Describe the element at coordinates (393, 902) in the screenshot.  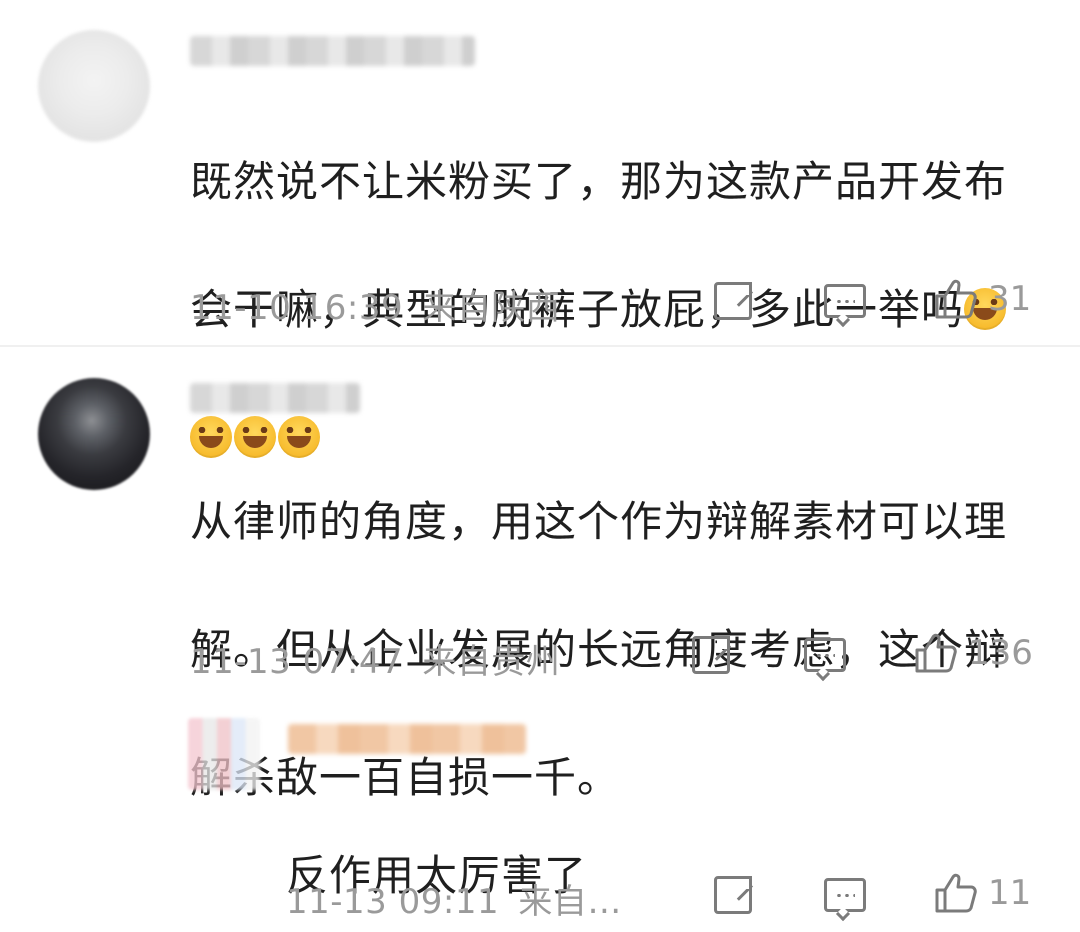
I see `timestamp: 11-13 09:11` at that location.